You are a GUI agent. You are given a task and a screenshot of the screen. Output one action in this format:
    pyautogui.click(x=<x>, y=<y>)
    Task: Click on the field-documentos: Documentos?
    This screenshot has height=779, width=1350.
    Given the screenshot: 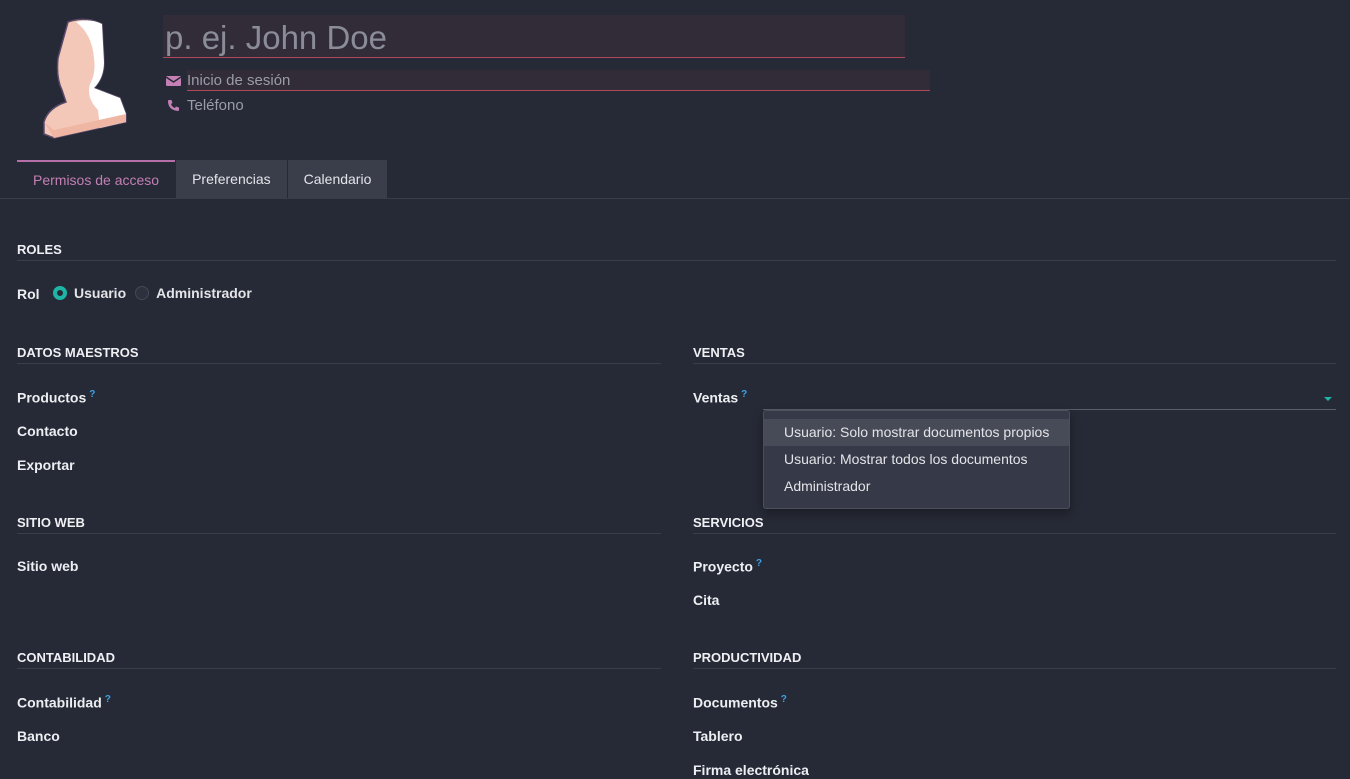 What is the action you would take?
    pyautogui.click(x=740, y=702)
    